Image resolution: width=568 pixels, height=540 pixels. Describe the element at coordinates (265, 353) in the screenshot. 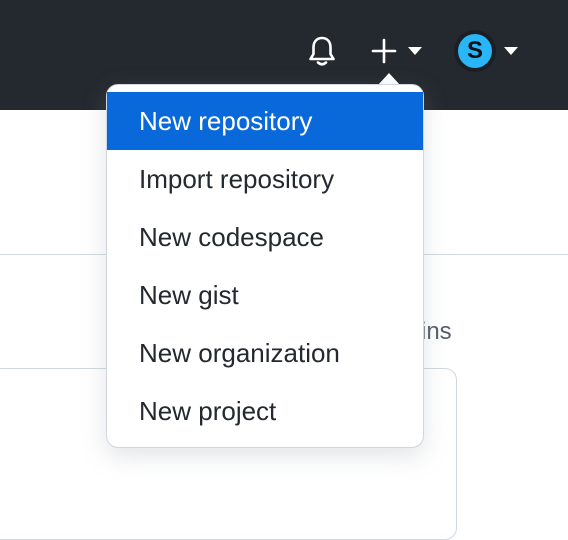

I see `menu-item-new-organization: New organization` at that location.